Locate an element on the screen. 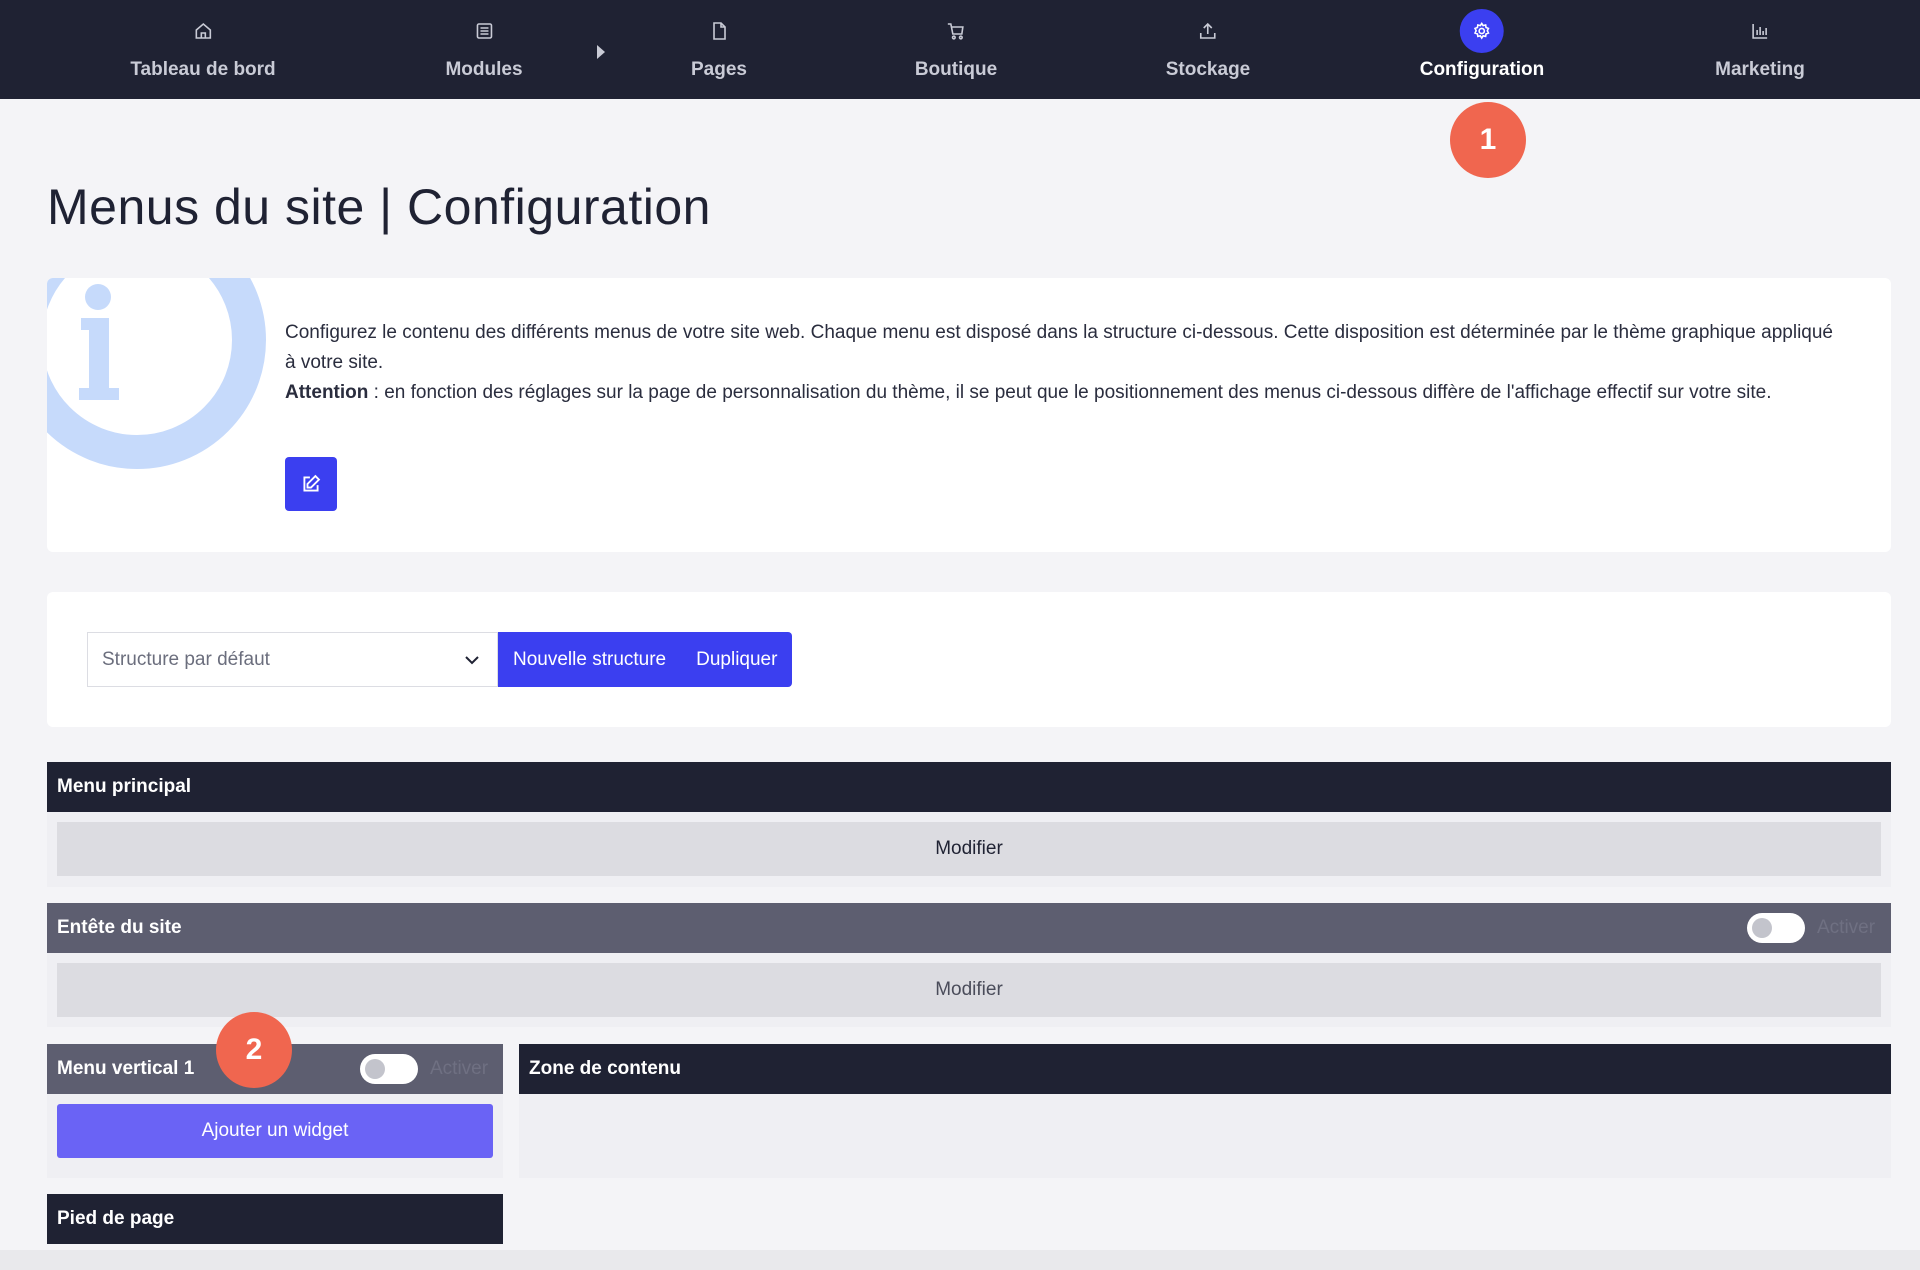  duplicate-button: Dupliquer is located at coordinates (736, 660).